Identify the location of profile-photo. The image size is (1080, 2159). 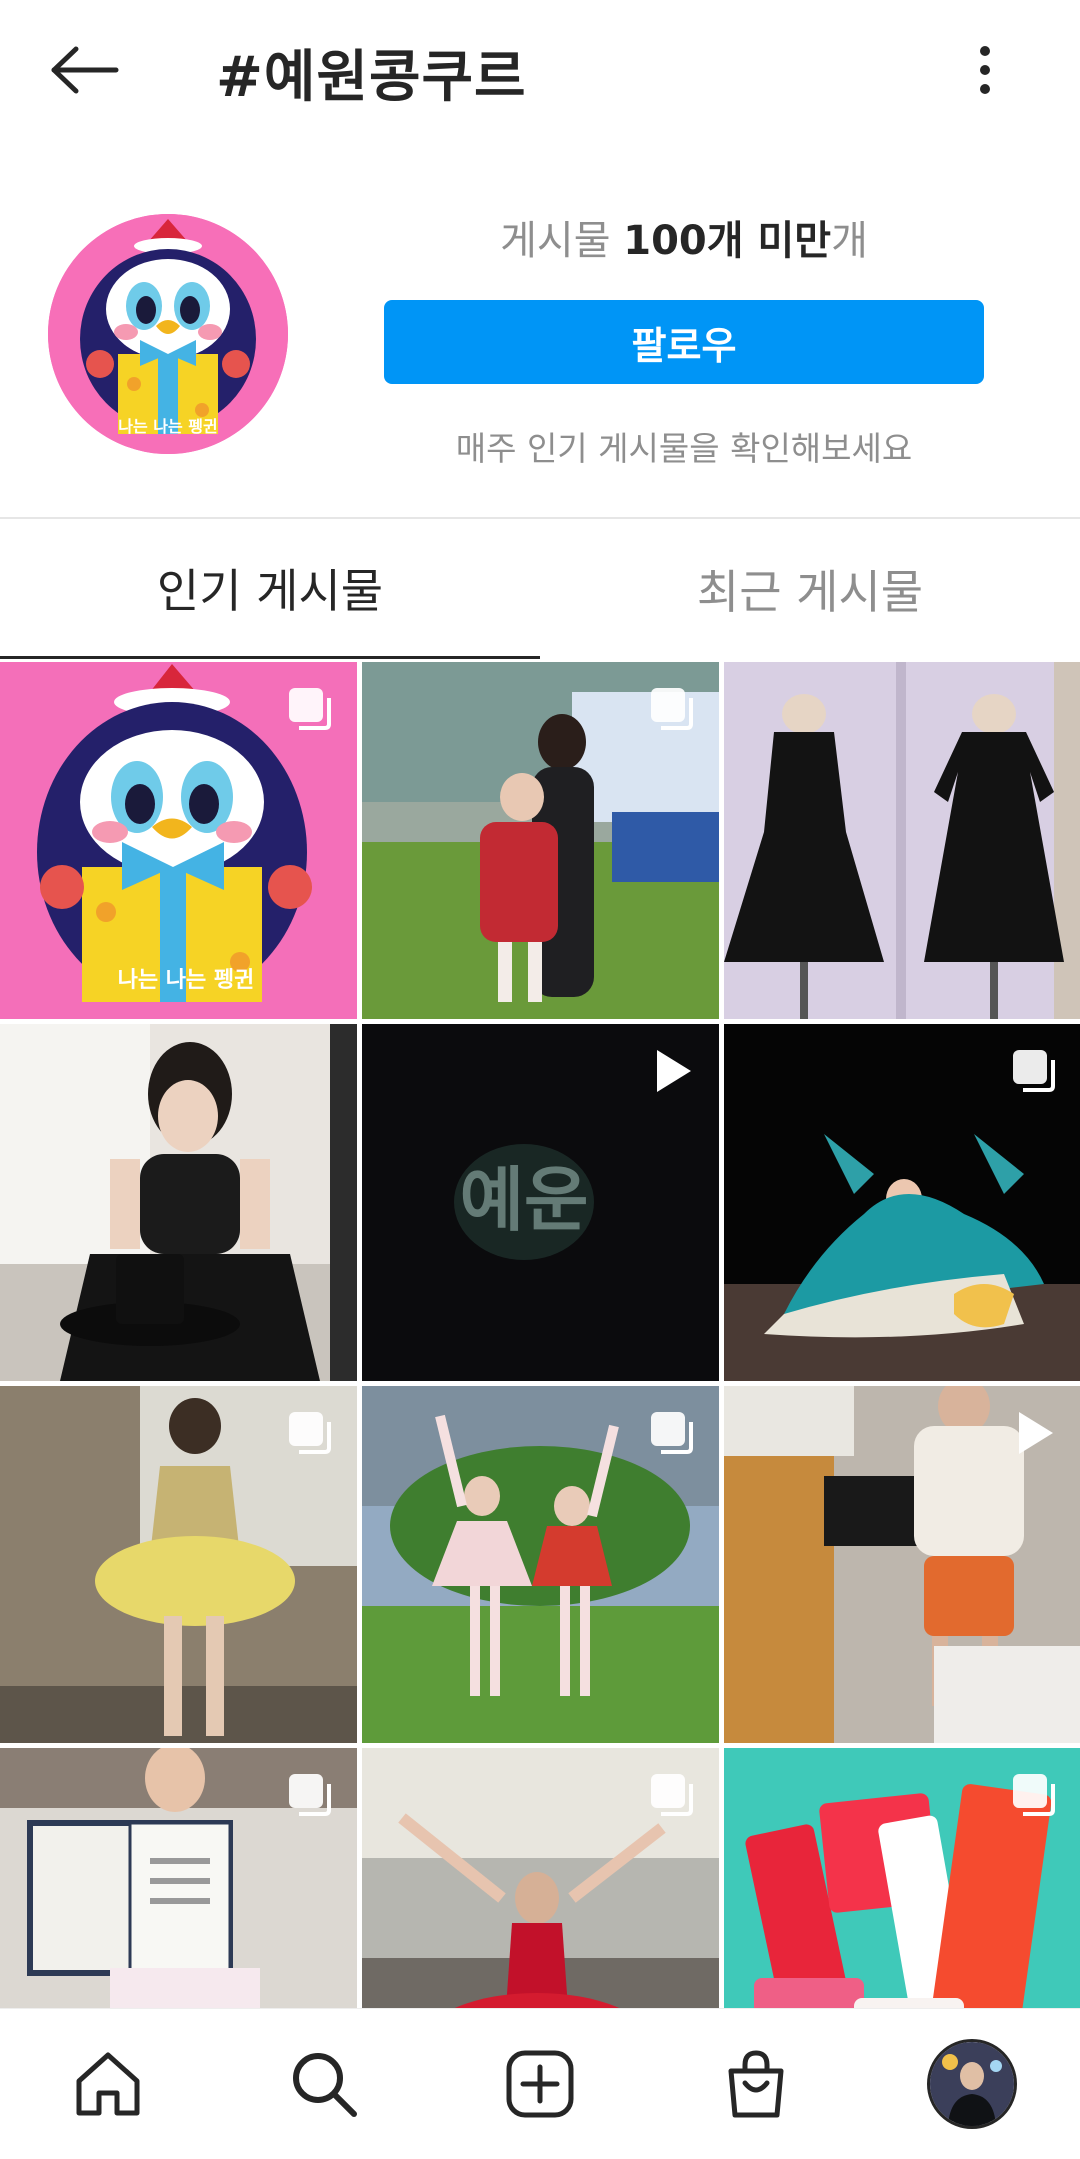
(972, 2084).